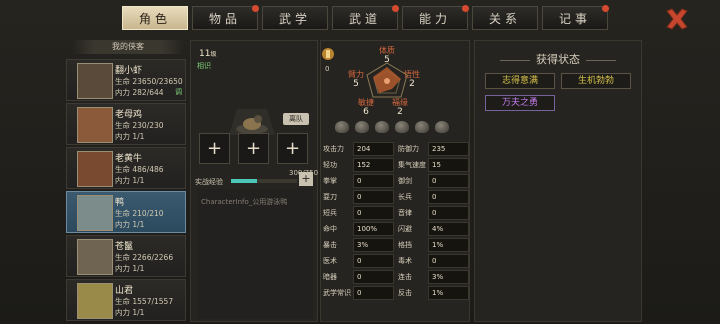  What do you see at coordinates (405, 197) in the screenshot?
I see `stat-label: 长兵` at bounding box center [405, 197].